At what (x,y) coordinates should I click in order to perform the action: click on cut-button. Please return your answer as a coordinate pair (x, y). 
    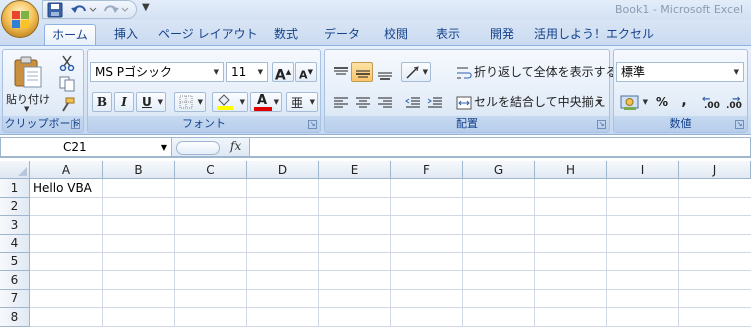
    Looking at the image, I should click on (66, 62).